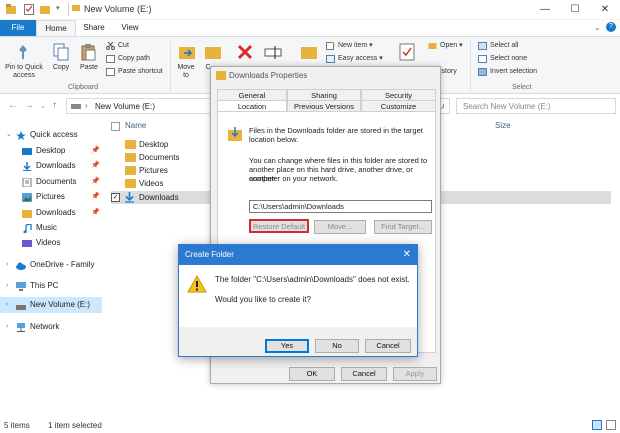 Image resolution: width=620 pixels, height=433 pixels. Describe the element at coordinates (75, 425) in the screenshot. I see `status-selection: 1 item selected` at that location.